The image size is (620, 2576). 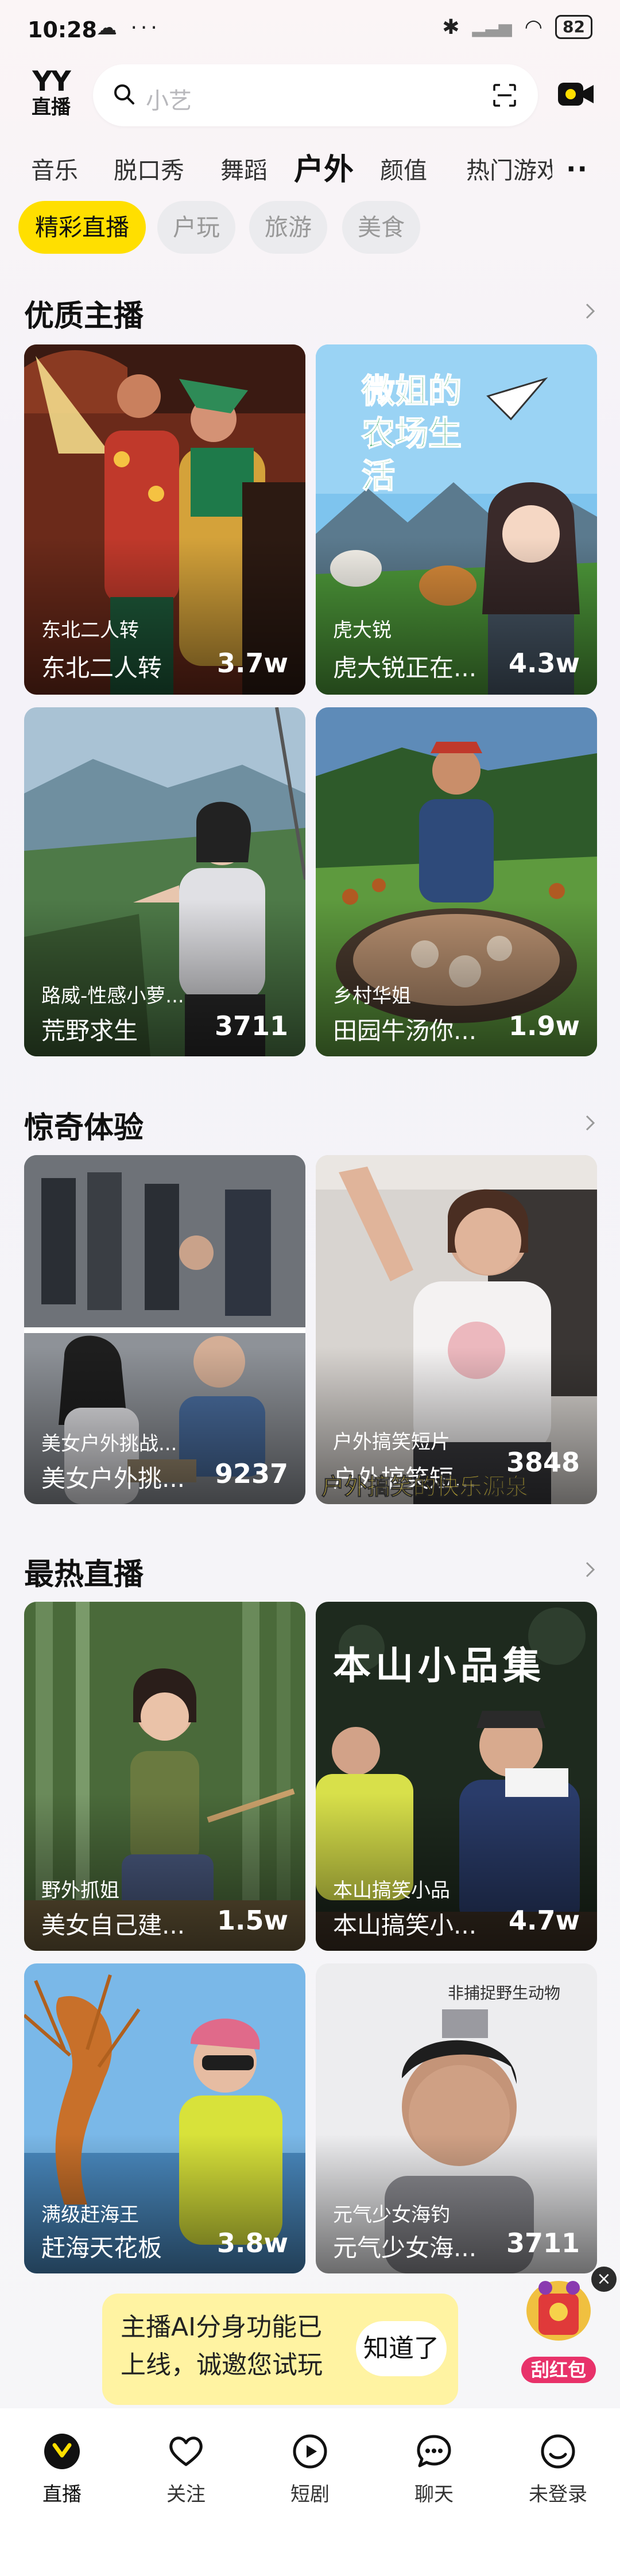 What do you see at coordinates (251, 1473) in the screenshot?
I see `viewer-count: 9237` at bounding box center [251, 1473].